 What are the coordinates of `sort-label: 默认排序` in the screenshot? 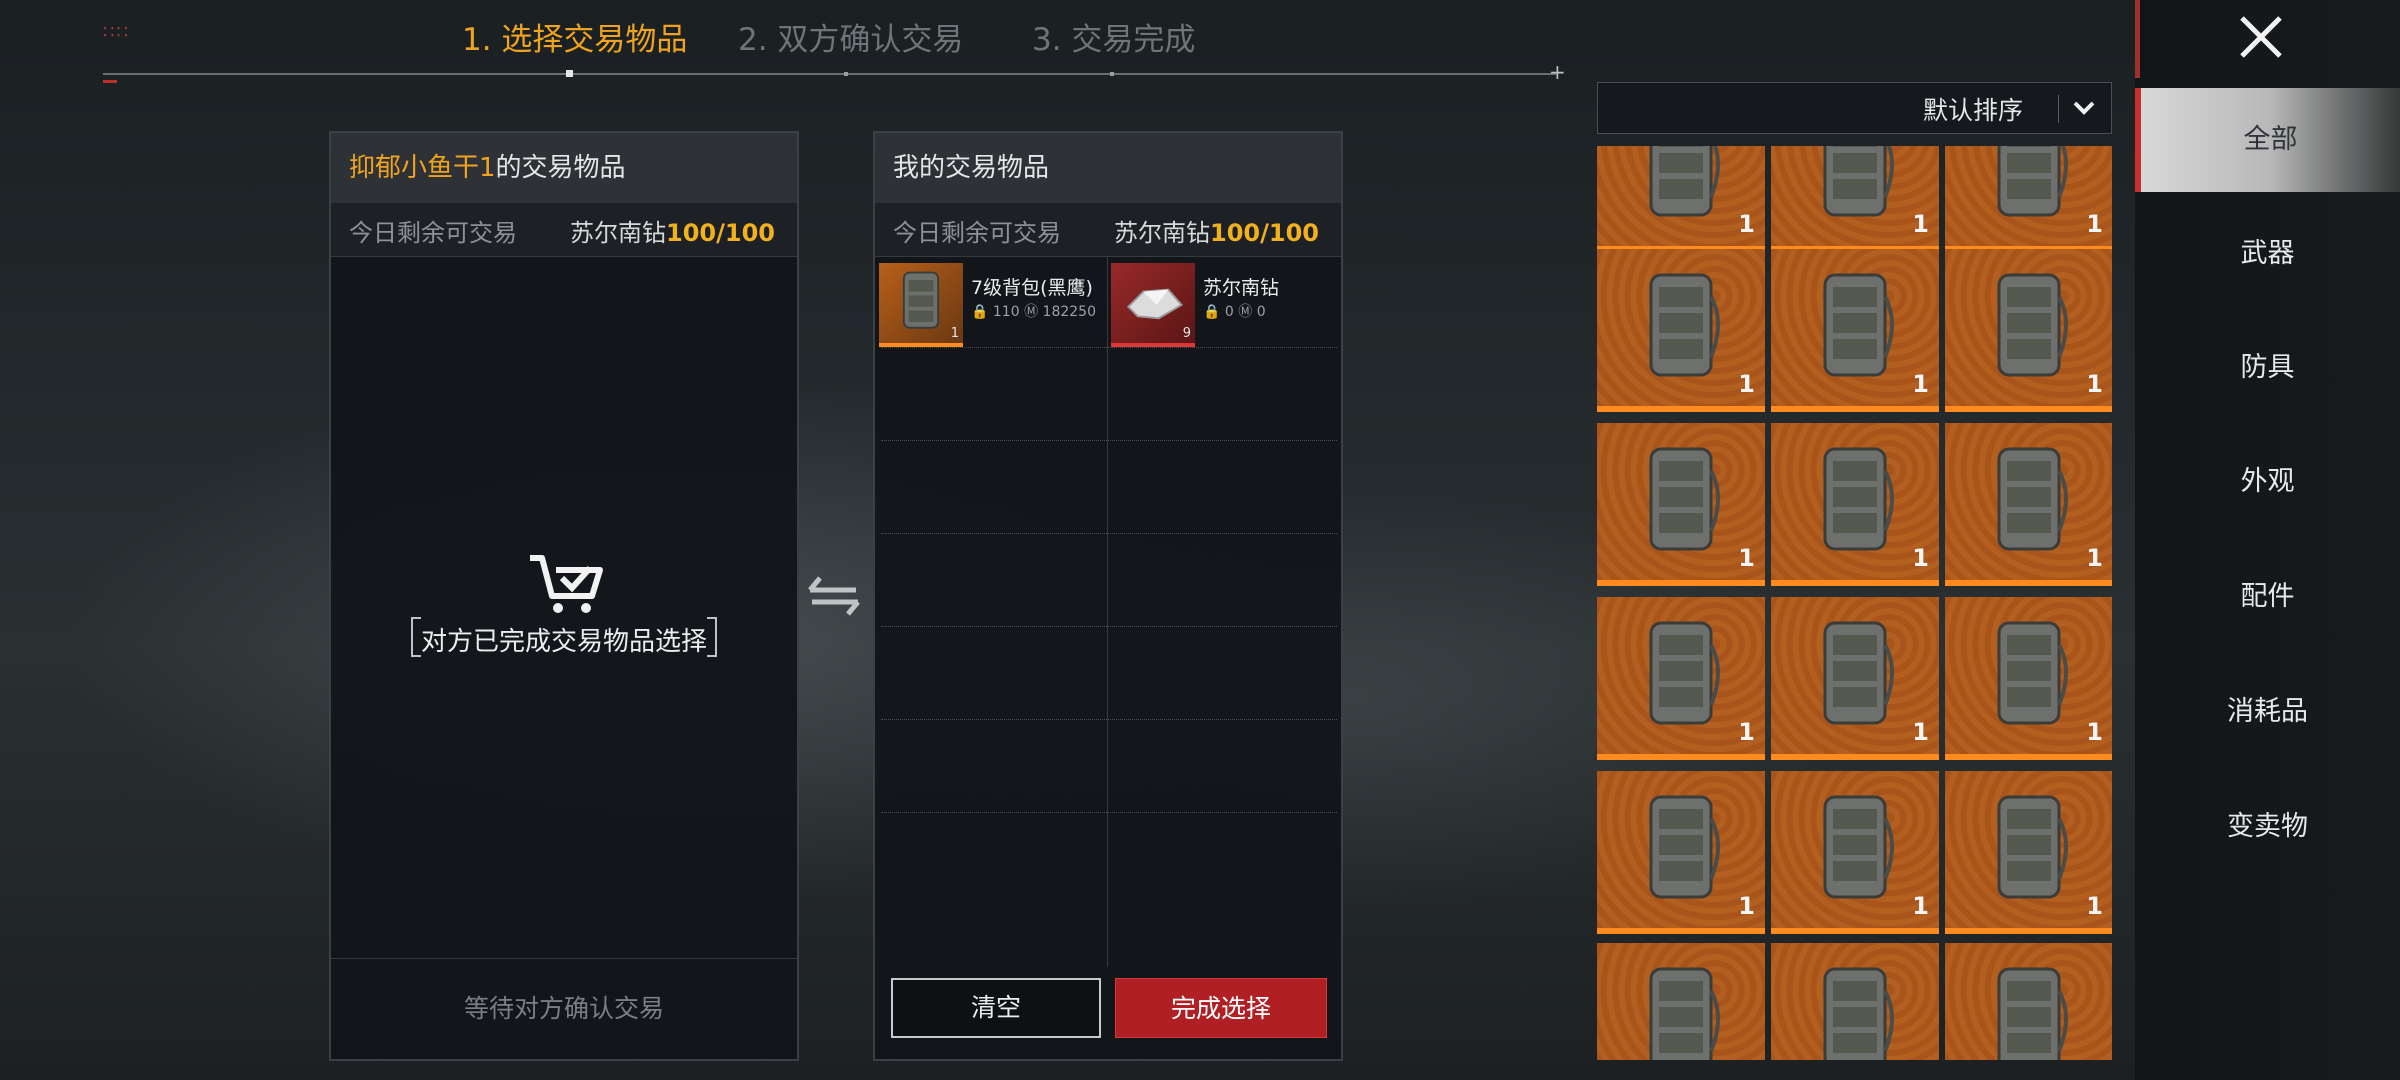 It's located at (1972, 110).